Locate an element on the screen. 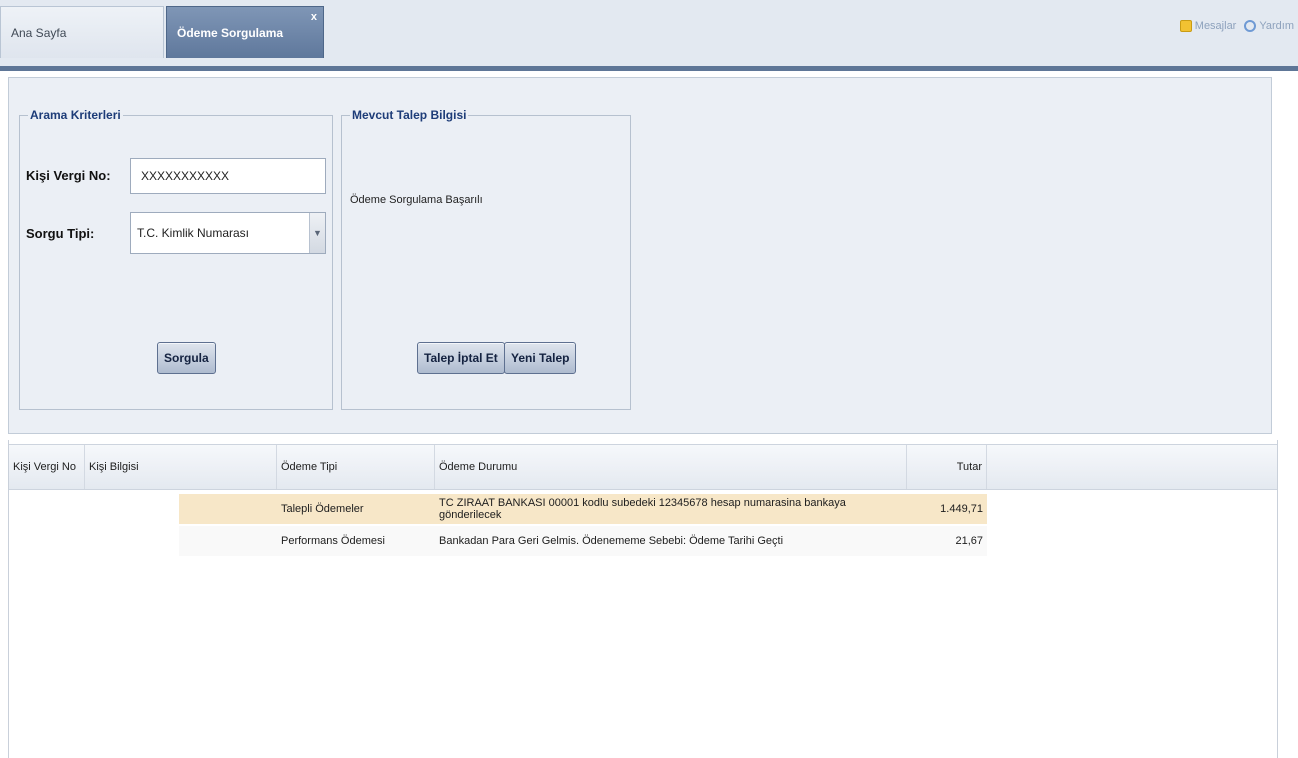  query-button: Sorgula is located at coordinates (186, 358).